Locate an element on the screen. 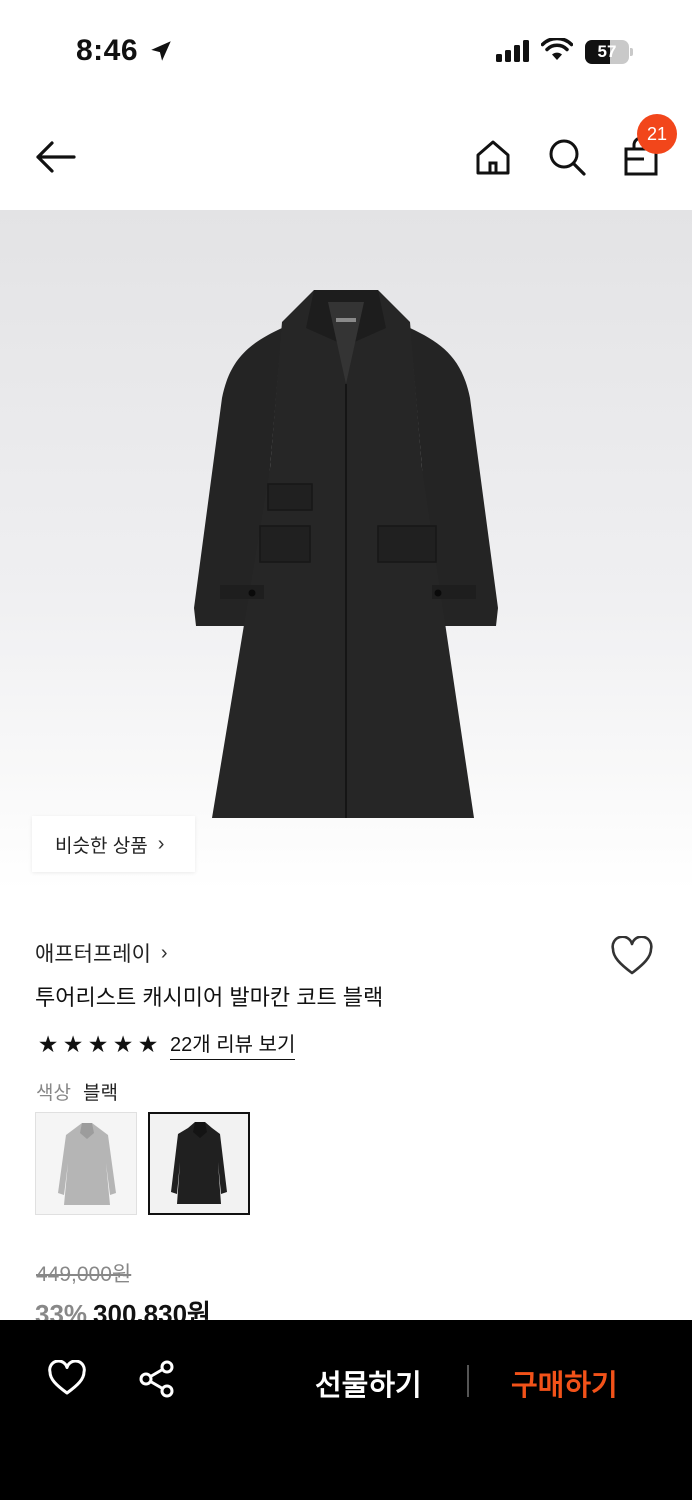 The height and width of the screenshot is (1500, 692). top-nav is located at coordinates (346, 155).